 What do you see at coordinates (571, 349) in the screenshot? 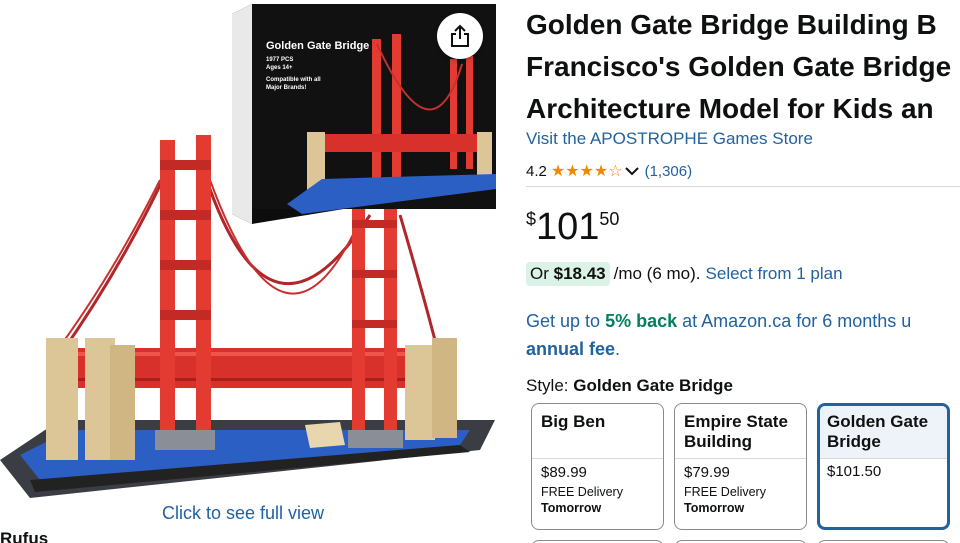
I see `cashback-bold-text: annual fee` at bounding box center [571, 349].